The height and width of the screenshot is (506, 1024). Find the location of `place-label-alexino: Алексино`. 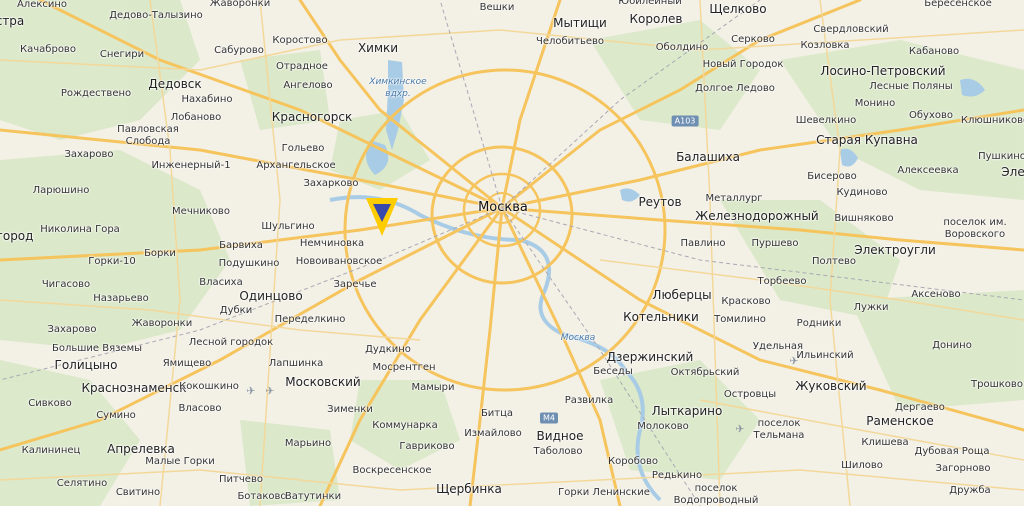

place-label-alexino: Алексино is located at coordinates (42, 5).